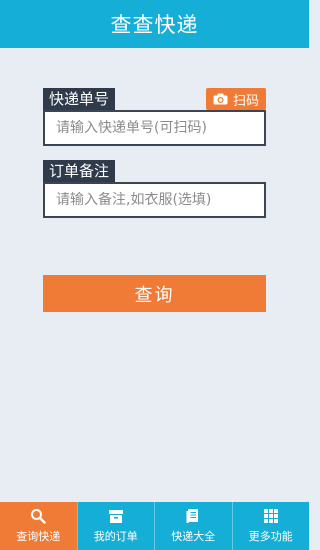 The image size is (320, 550). Describe the element at coordinates (220, 99) in the screenshot. I see `camera-icon` at that location.